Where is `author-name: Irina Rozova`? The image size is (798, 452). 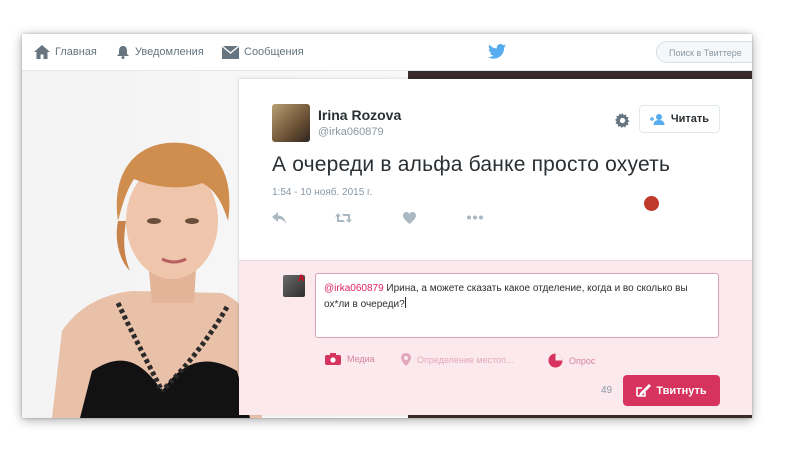
author-name: Irina Rozova is located at coordinates (359, 115).